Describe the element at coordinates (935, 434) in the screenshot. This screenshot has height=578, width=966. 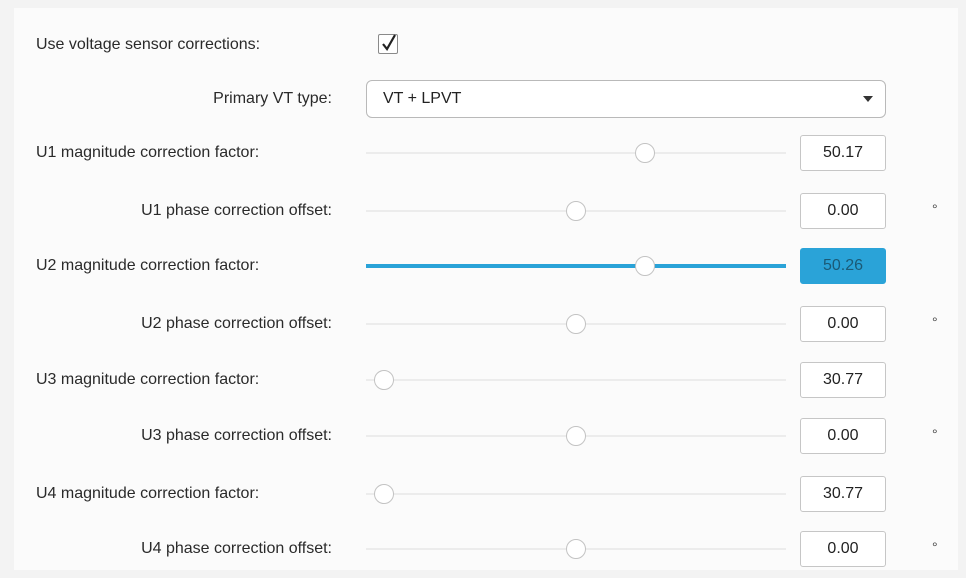
I see `u3-phase-unit: °` at that location.